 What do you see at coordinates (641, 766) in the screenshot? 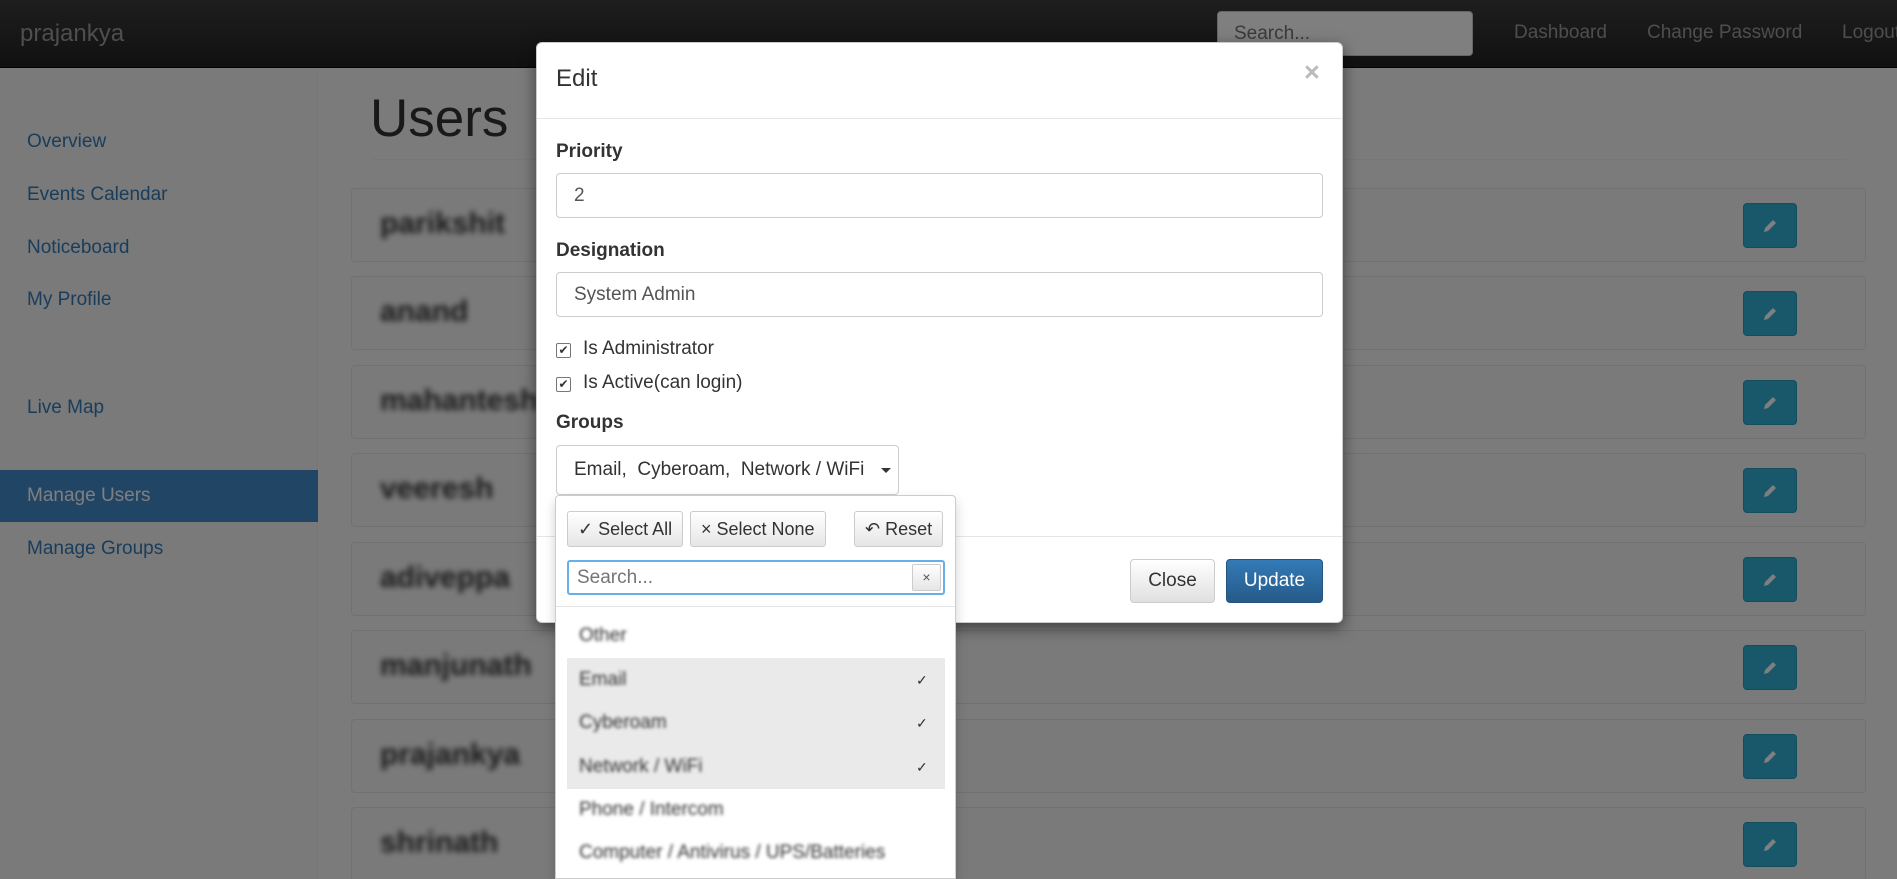
I see `group-option-label: Network / WiFi` at bounding box center [641, 766].